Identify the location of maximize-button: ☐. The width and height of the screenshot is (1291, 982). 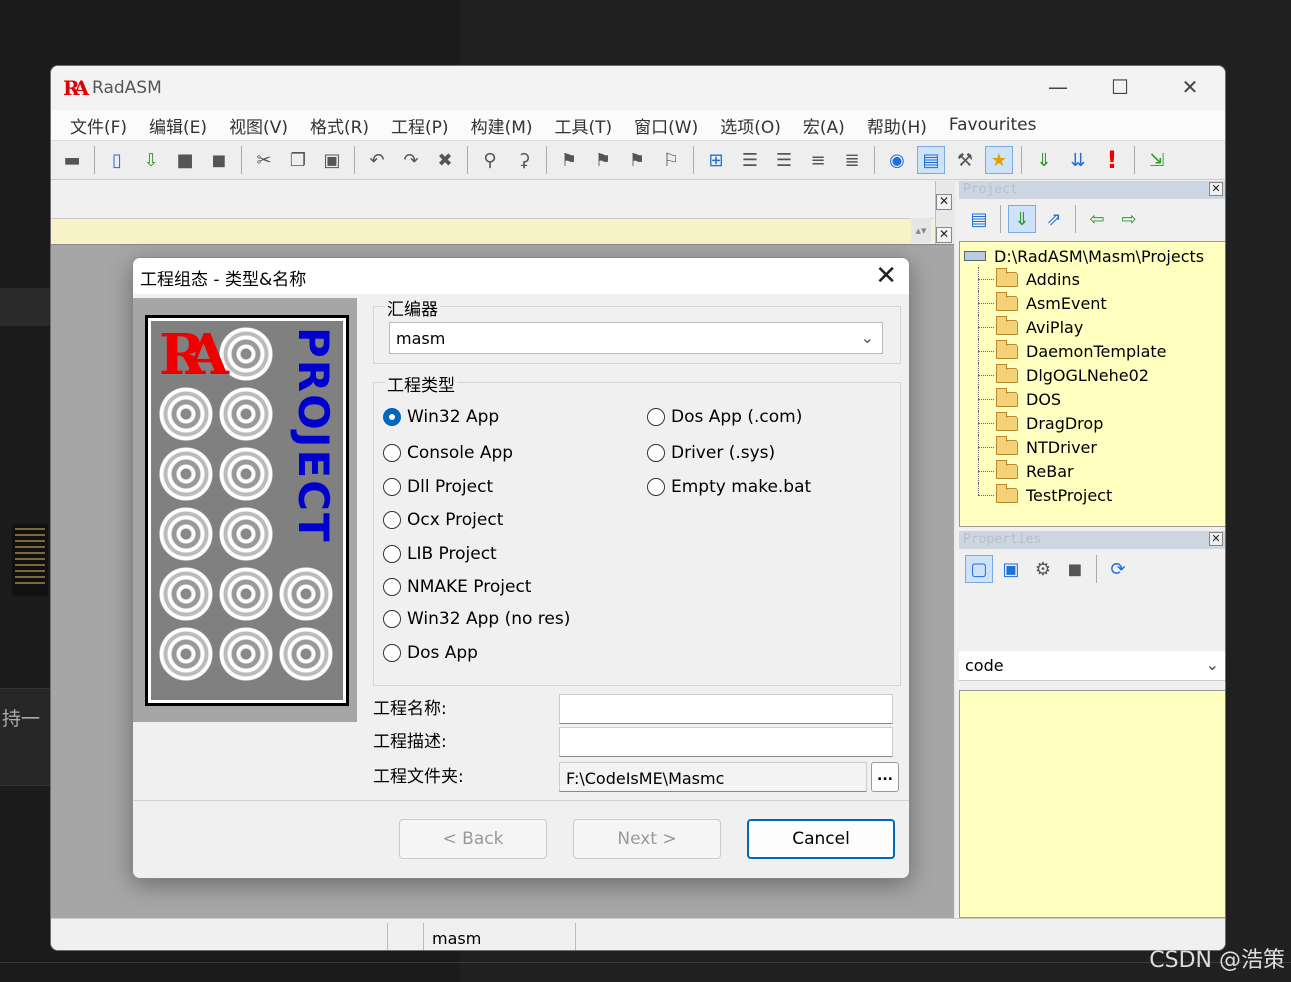
(1120, 87).